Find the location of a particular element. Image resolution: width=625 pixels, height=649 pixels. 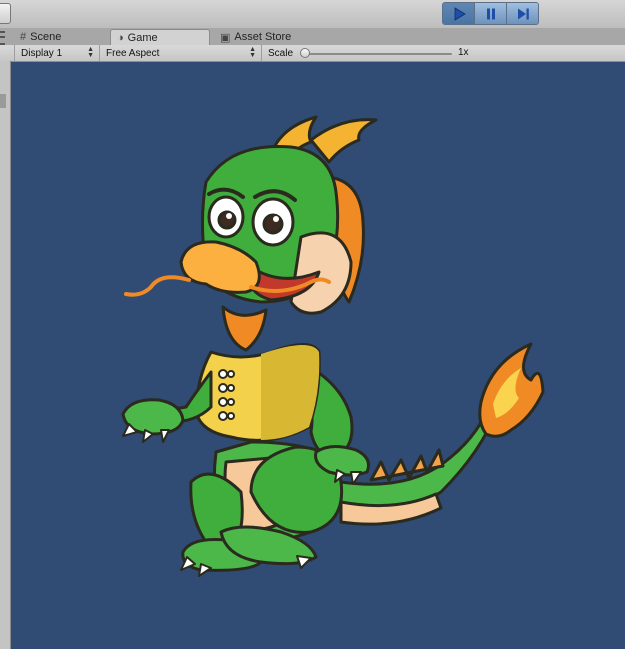

playback-controls is located at coordinates (490, 13).